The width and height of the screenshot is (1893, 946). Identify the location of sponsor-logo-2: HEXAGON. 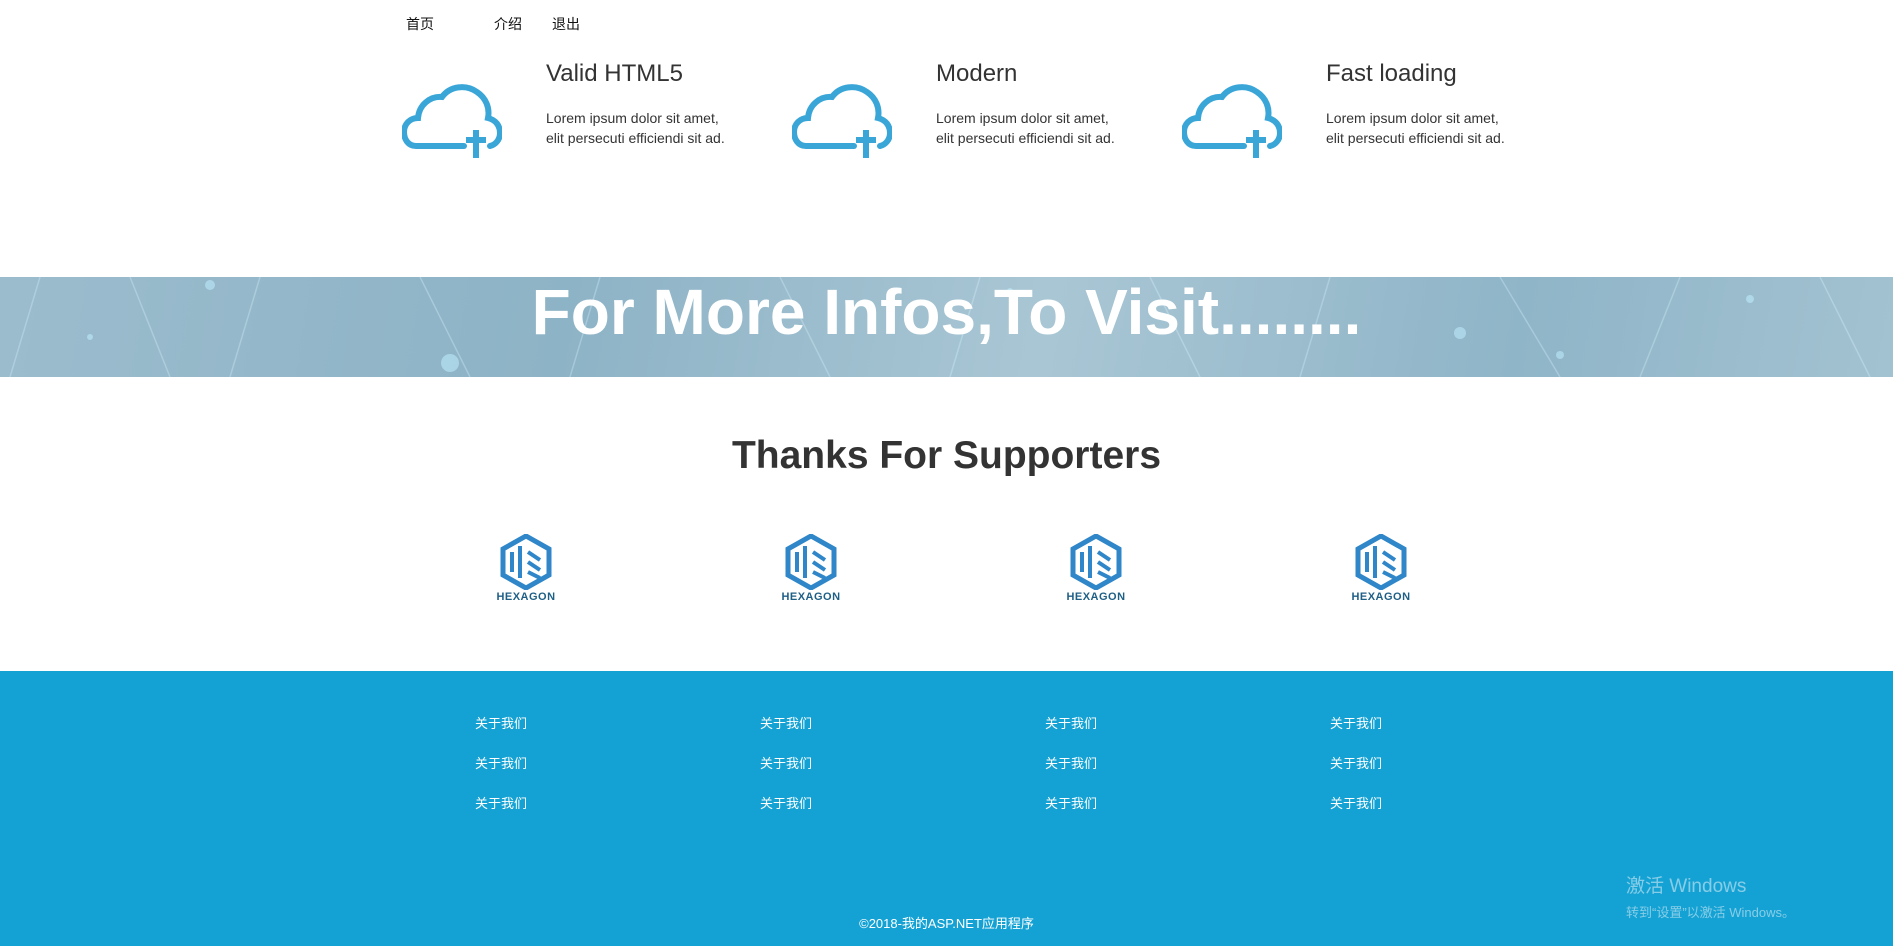
(811, 570).